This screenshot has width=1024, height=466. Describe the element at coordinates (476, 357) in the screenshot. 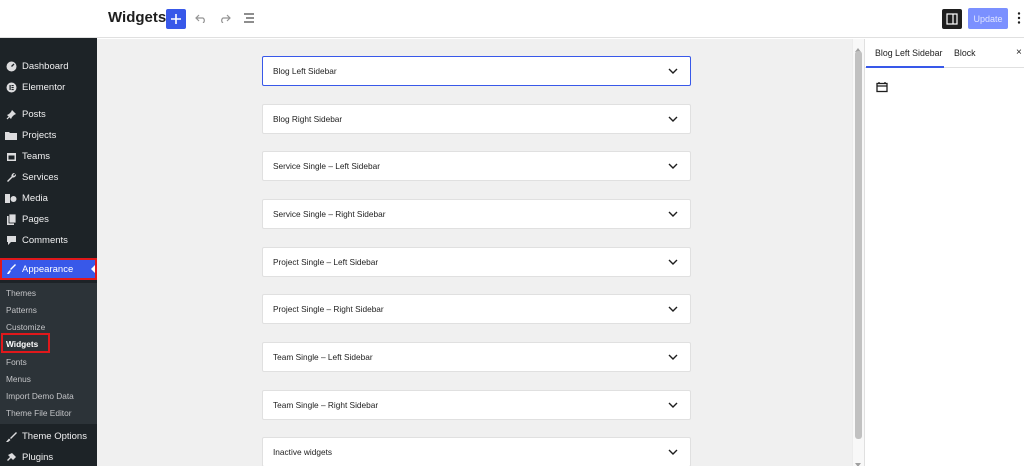

I see `widget-area-team-left-sidebar: Team Single – Left Sidebar` at that location.